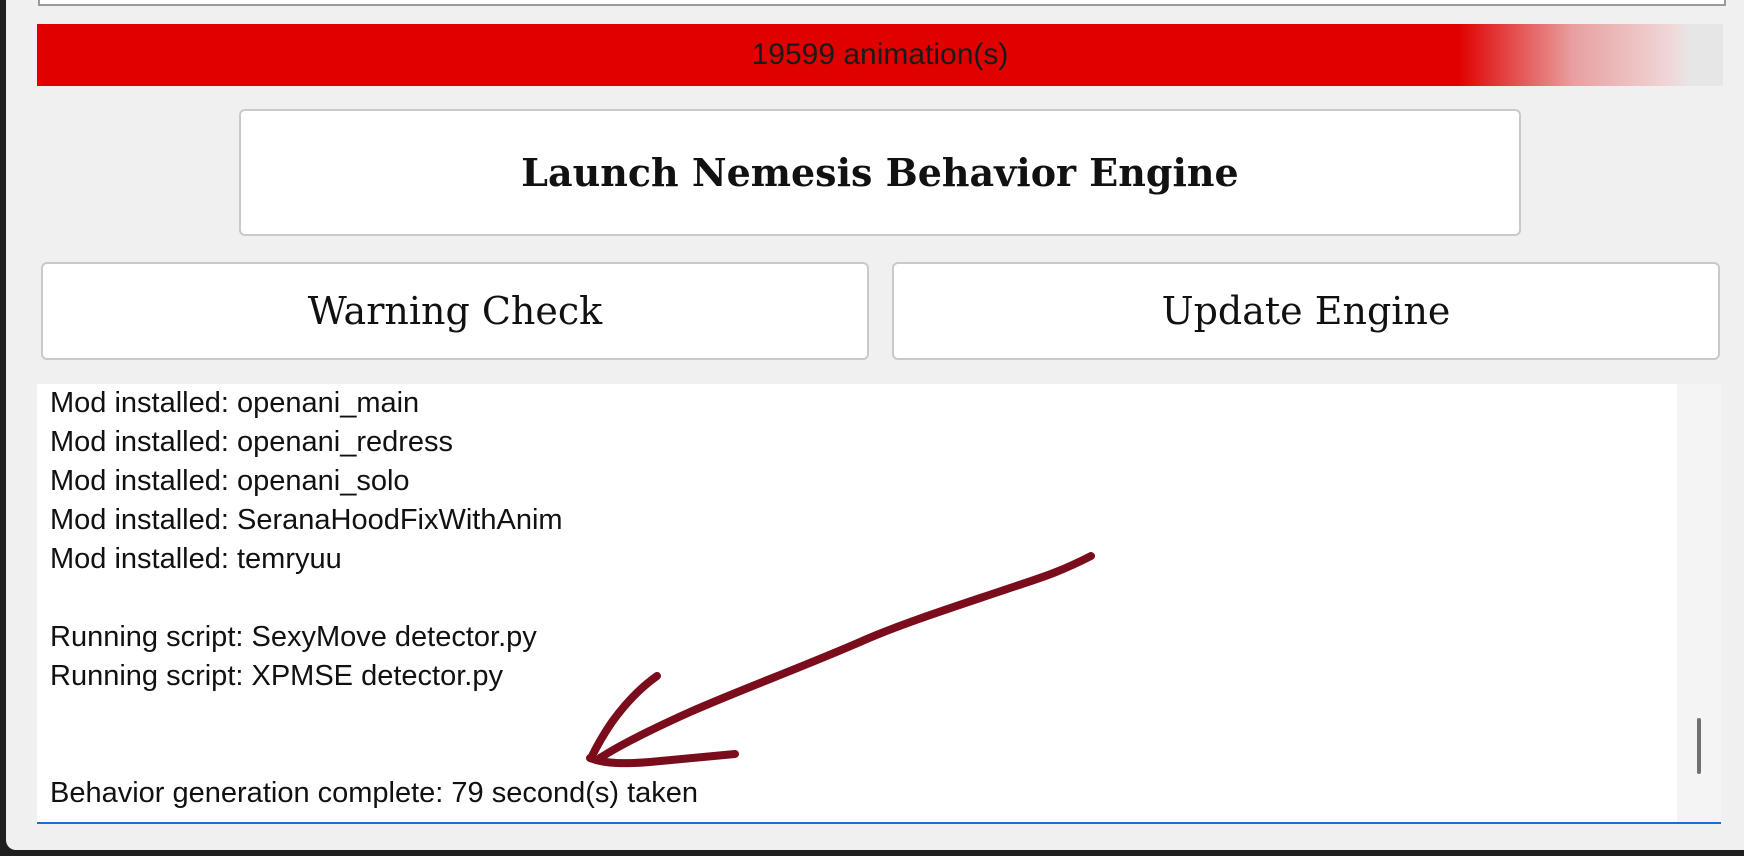 This screenshot has height=856, width=1744. Describe the element at coordinates (252, 442) in the screenshot. I see `log-line: Mod installed: openani_redress` at that location.